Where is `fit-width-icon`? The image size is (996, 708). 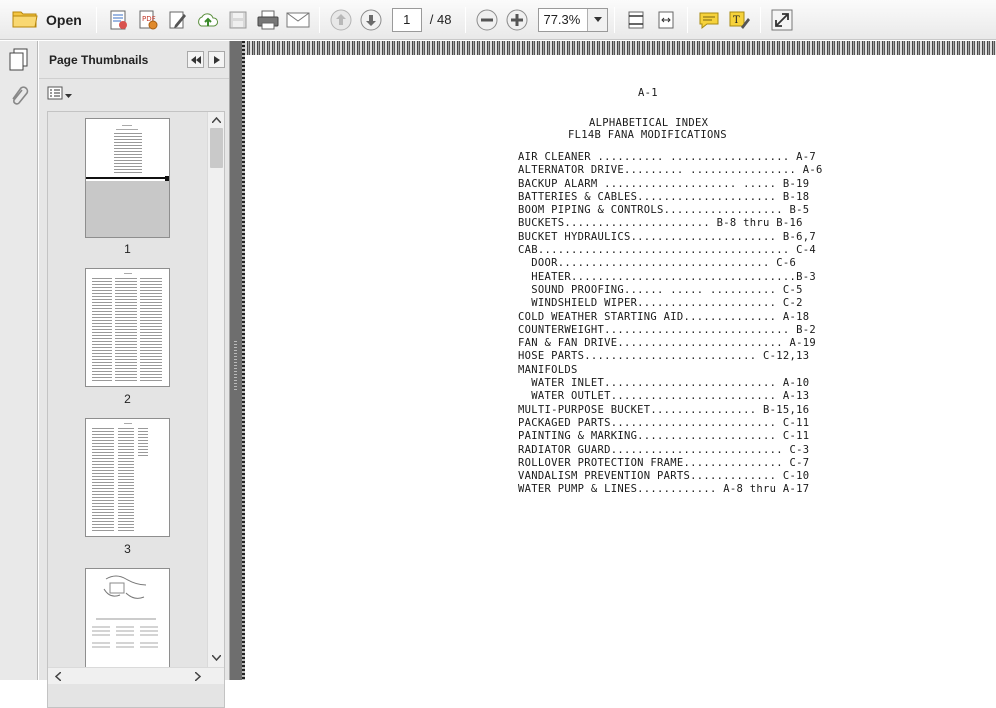
fit-width-icon is located at coordinates (666, 20).